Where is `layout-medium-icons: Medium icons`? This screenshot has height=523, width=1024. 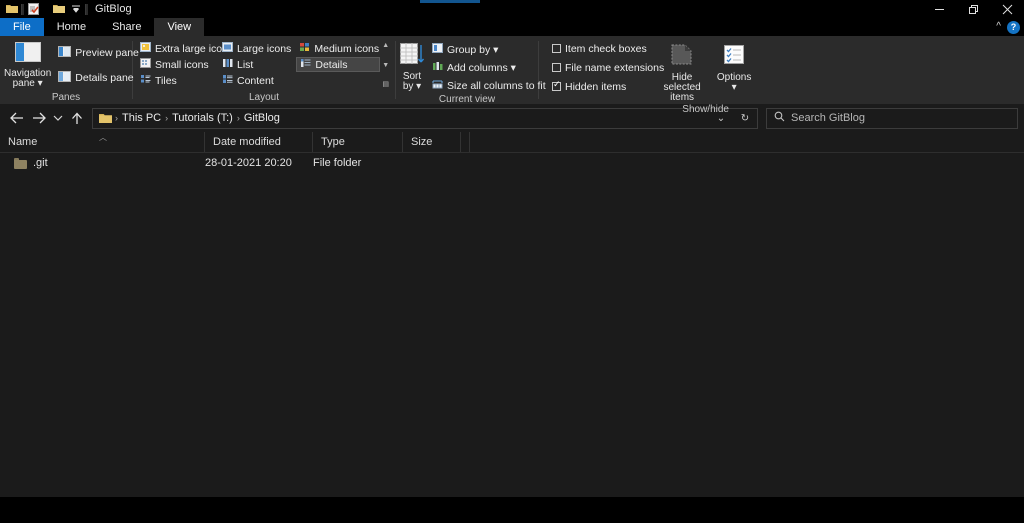 layout-medium-icons: Medium icons is located at coordinates (338, 48).